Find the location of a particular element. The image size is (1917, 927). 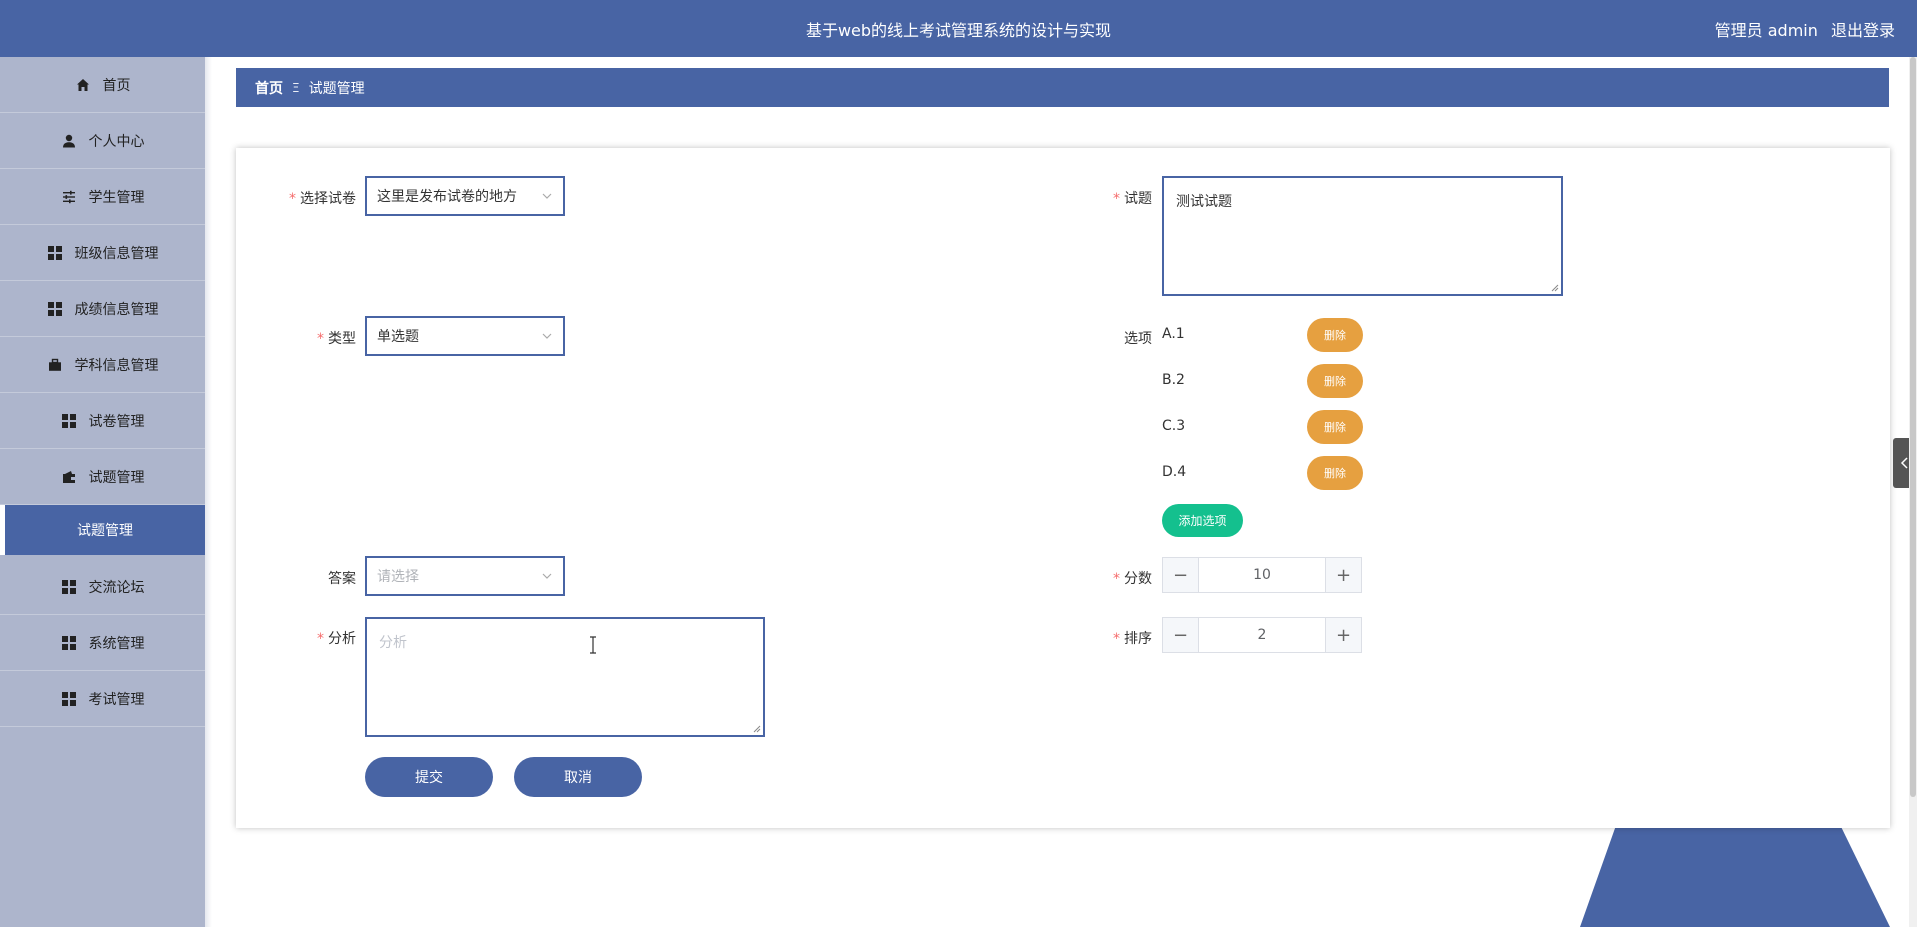

sidebar-item-forum: 交流论坛 is located at coordinates (102, 587).